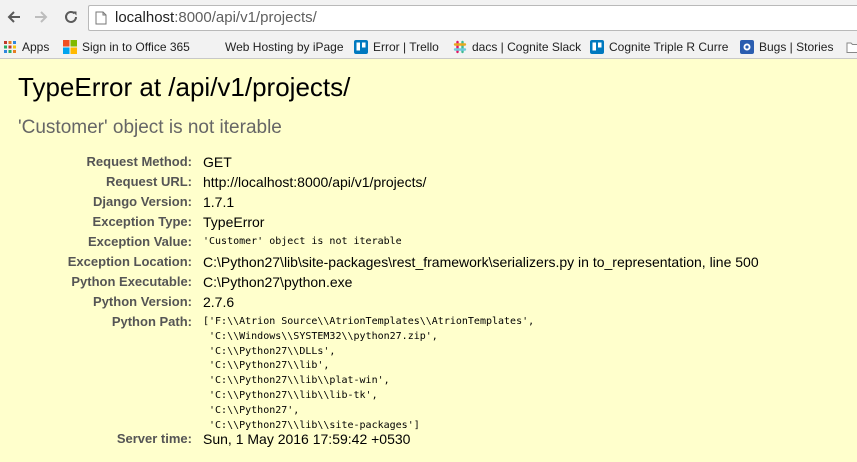 This screenshot has width=857, height=462. I want to click on bookmark-cognite-triple-r: Cognite Triple R Curre, so click(659, 47).